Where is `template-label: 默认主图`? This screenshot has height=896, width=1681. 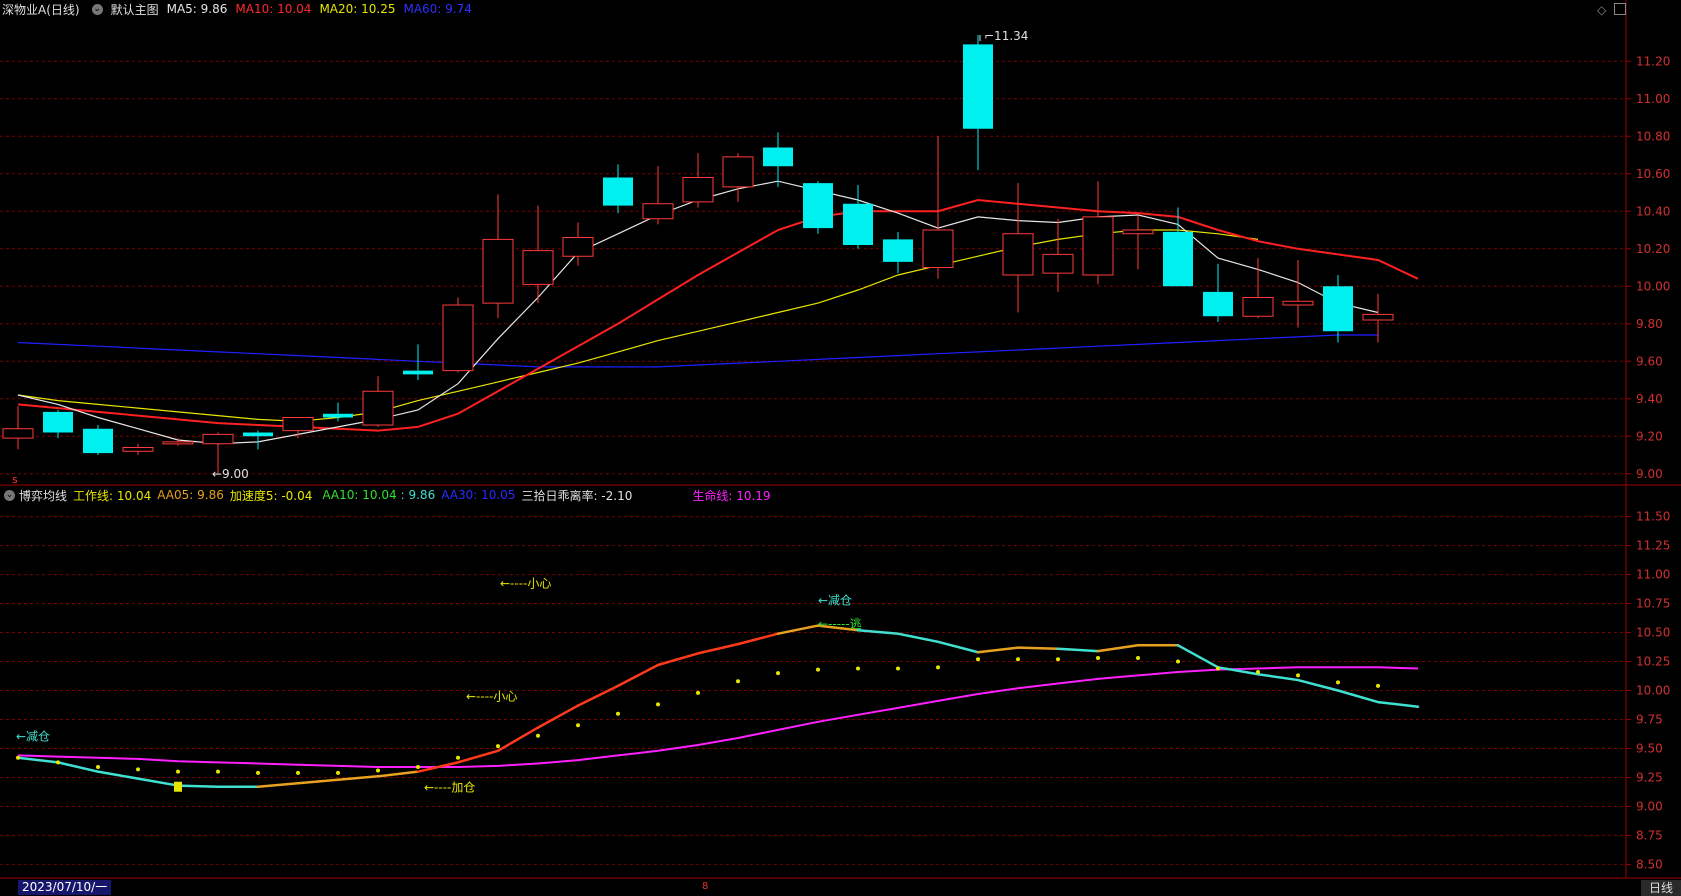
template-label: 默认主图 is located at coordinates (135, 9).